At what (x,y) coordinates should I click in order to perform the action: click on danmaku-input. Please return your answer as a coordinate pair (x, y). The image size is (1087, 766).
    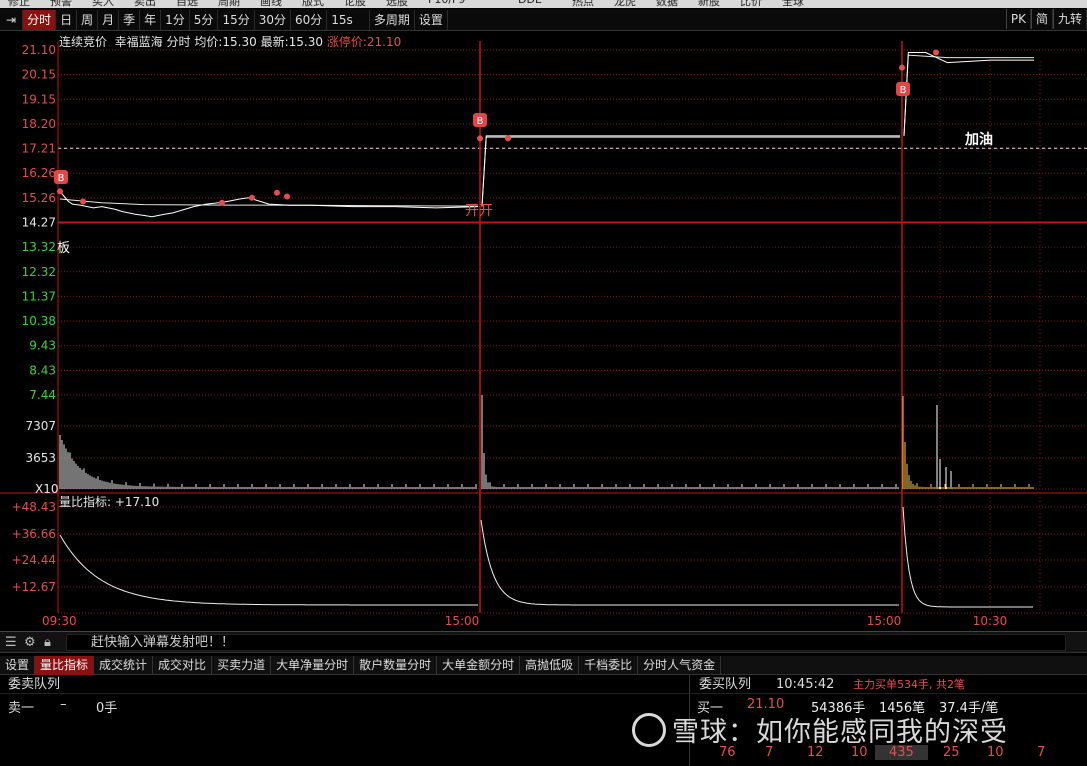
    Looking at the image, I should click on (566, 642).